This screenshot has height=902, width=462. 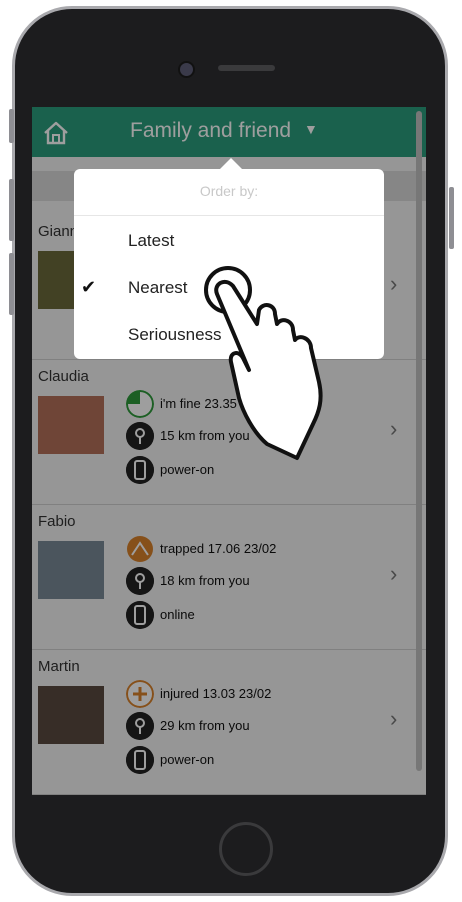 What do you see at coordinates (151, 241) in the screenshot?
I see `order-option-latest: Latest` at bounding box center [151, 241].